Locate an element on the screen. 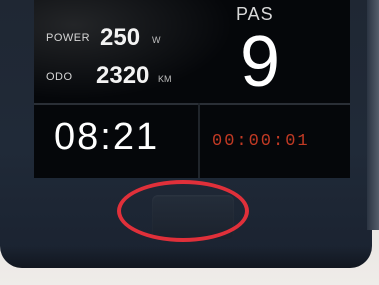 The height and width of the screenshot is (285, 379). device-edge is located at coordinates (373, 115).